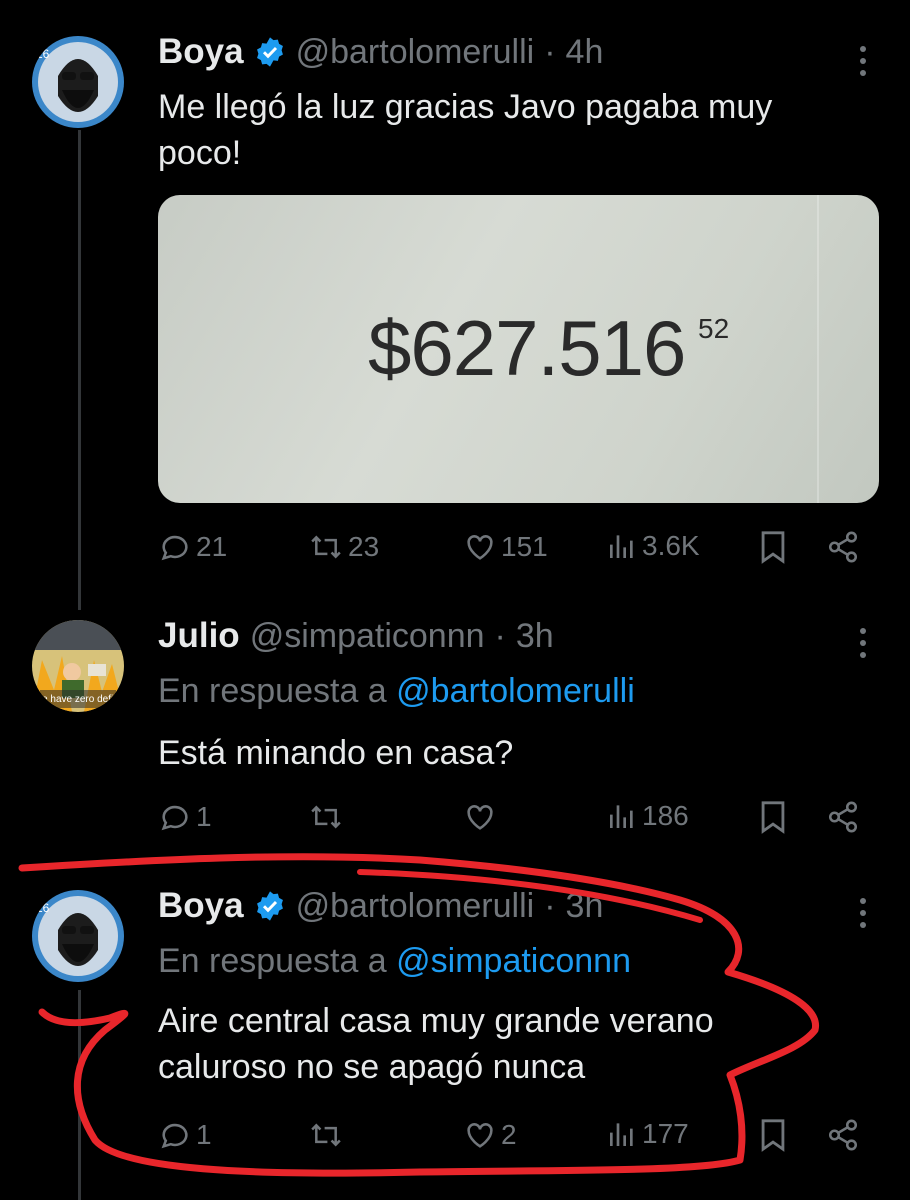  I want to click on avatar-julio: We have zero deficit, so click(78, 666).